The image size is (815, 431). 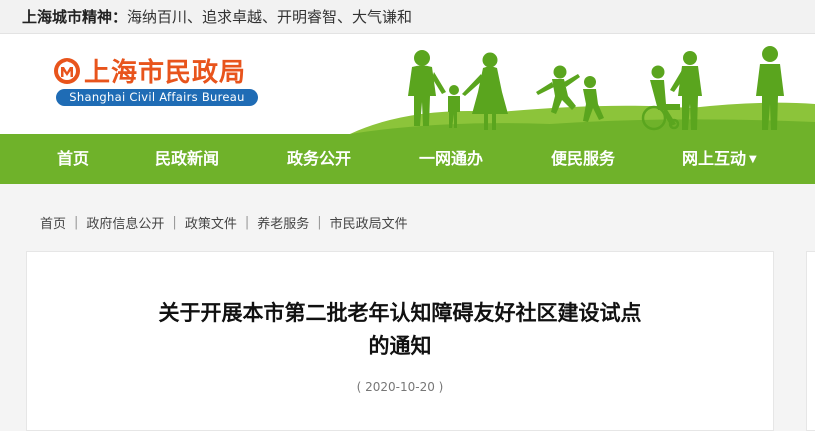 I want to click on civil-affairs-emblem-icon, so click(x=67, y=71).